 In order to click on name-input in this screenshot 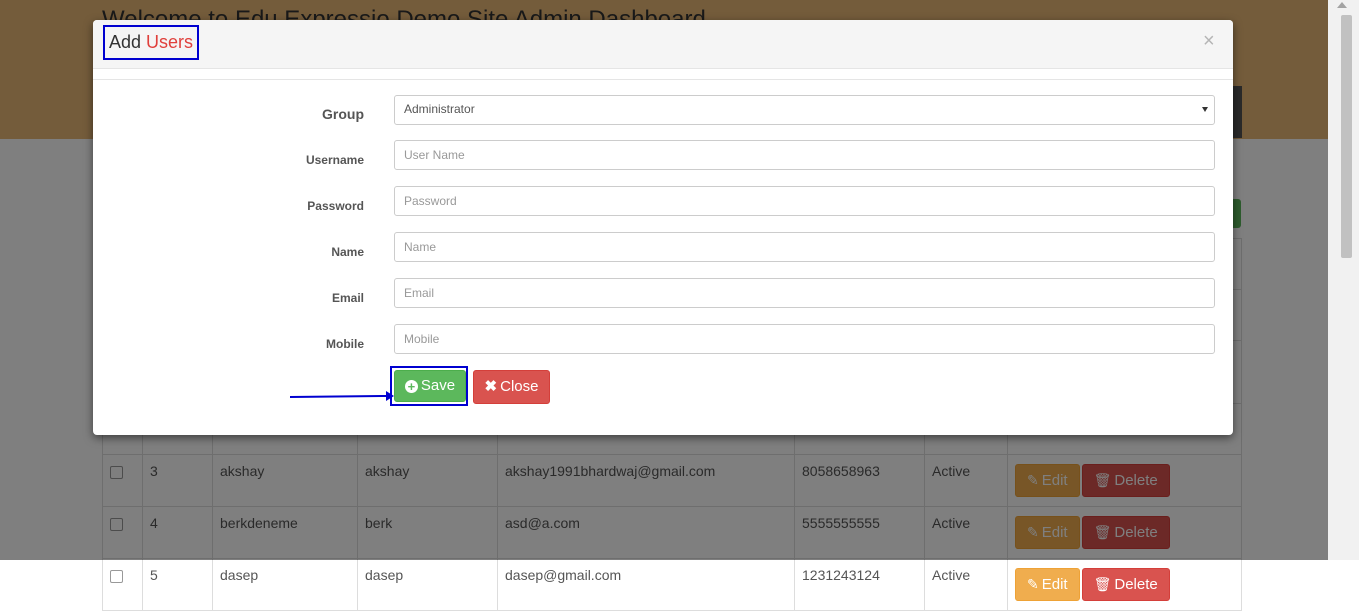, I will do `click(804, 247)`.